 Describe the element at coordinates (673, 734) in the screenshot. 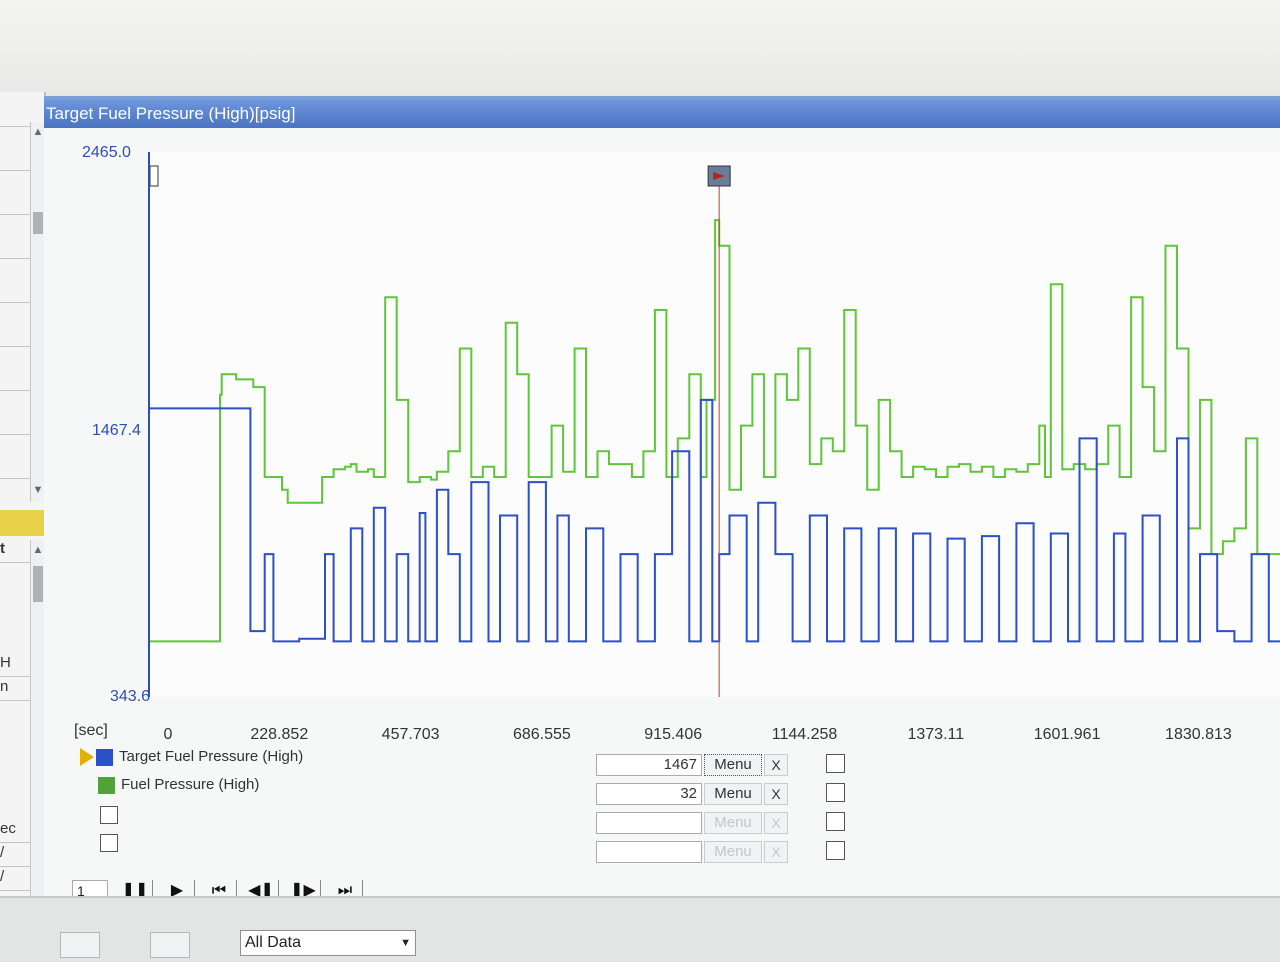

I see `x-tick-label: 915.406` at that location.